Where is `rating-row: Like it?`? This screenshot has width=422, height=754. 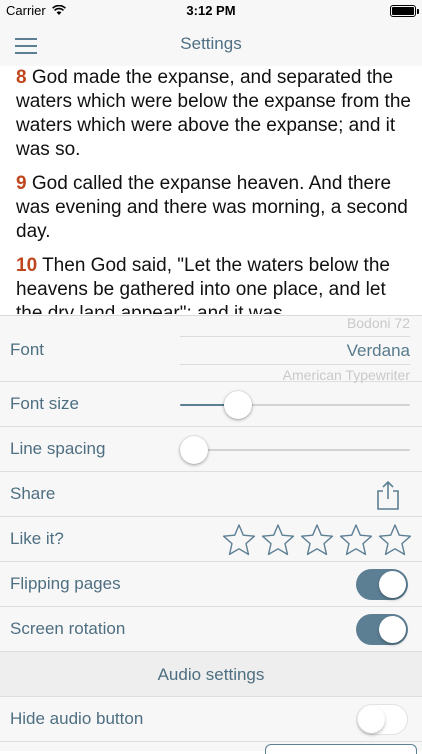
rating-row: Like it? is located at coordinates (211, 539).